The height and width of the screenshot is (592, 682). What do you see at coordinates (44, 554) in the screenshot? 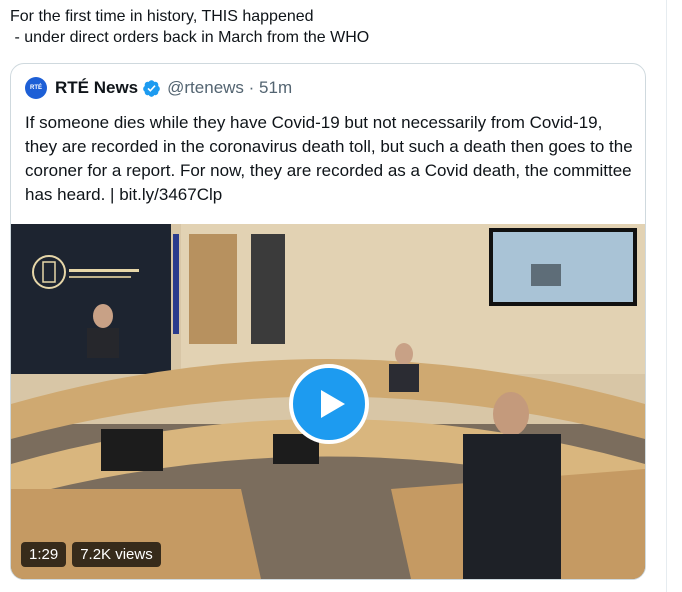
I see `video-duration: 1:29` at bounding box center [44, 554].